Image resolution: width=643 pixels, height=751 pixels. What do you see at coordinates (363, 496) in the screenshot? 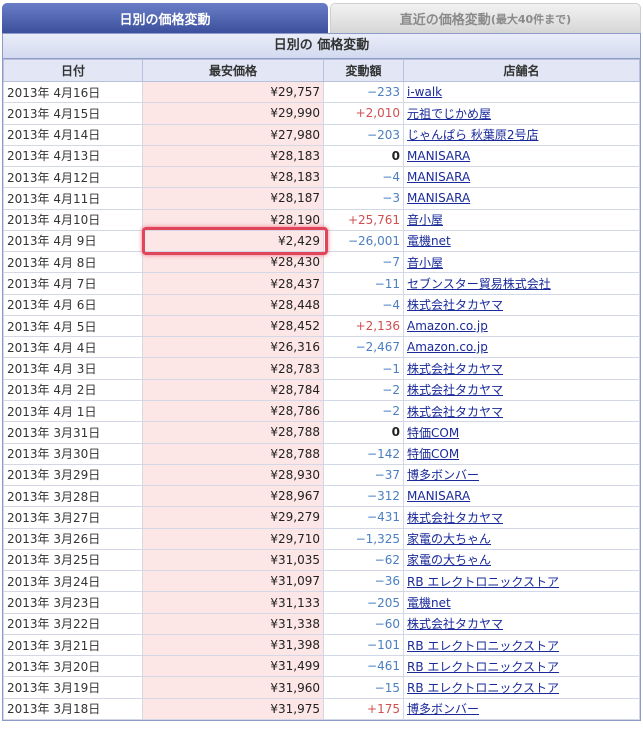
I see `row-change: −312` at bounding box center [363, 496].